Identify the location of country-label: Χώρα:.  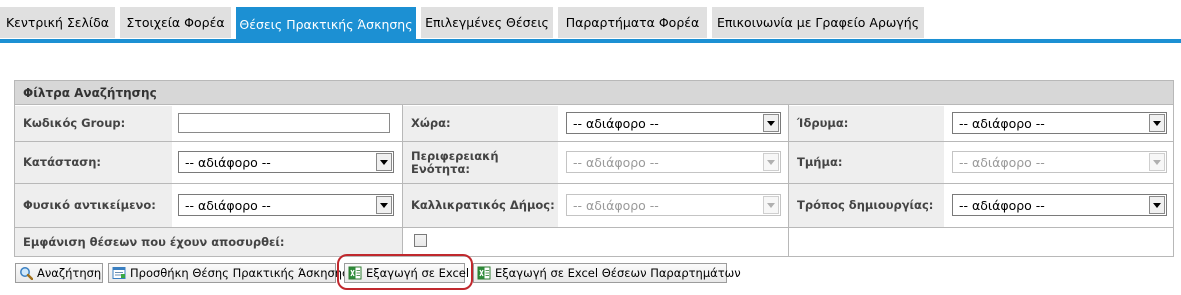
(480, 123).